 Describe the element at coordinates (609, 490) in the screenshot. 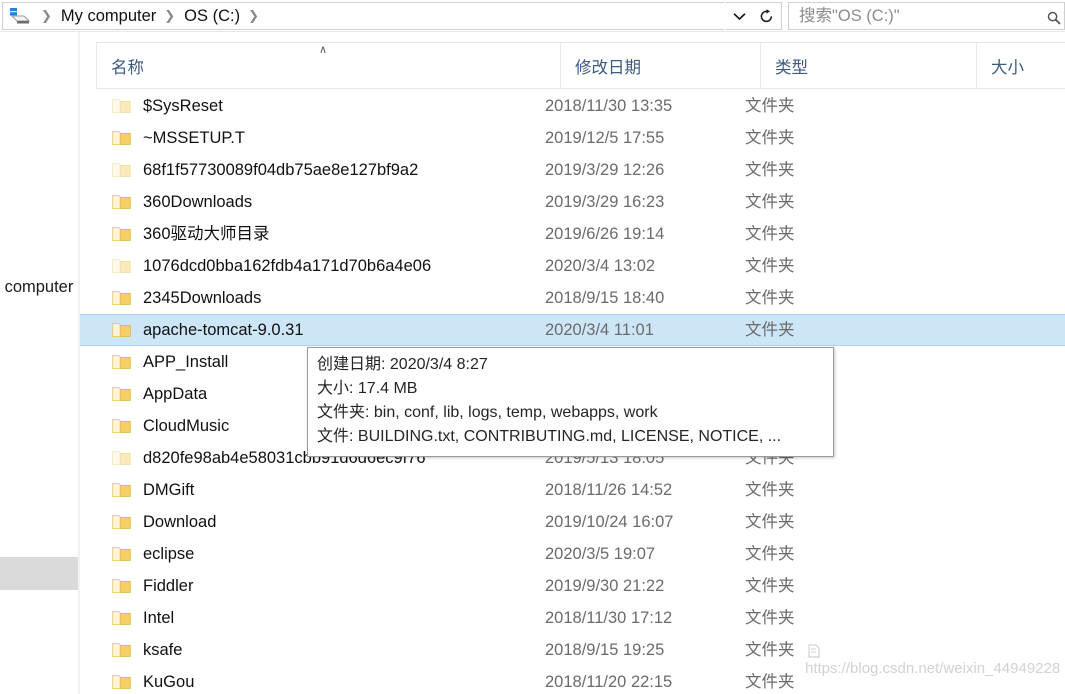

I see `cell-date-modified: 2018/11/26 14:52` at that location.